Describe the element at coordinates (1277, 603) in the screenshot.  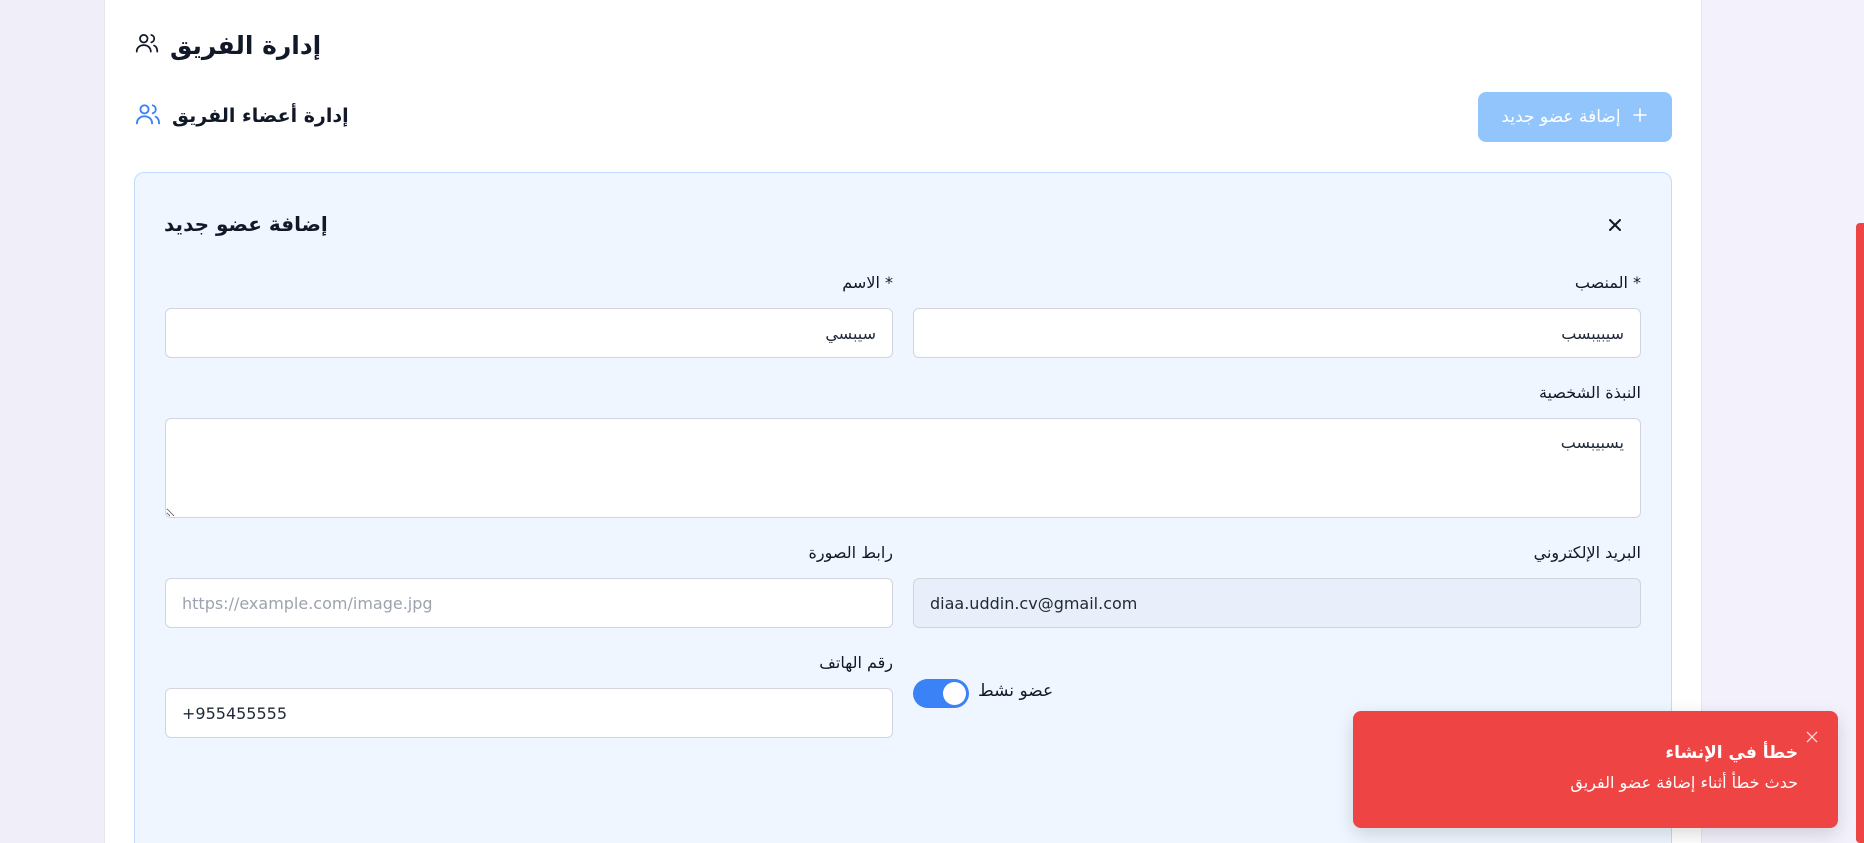
I see `email-input` at that location.